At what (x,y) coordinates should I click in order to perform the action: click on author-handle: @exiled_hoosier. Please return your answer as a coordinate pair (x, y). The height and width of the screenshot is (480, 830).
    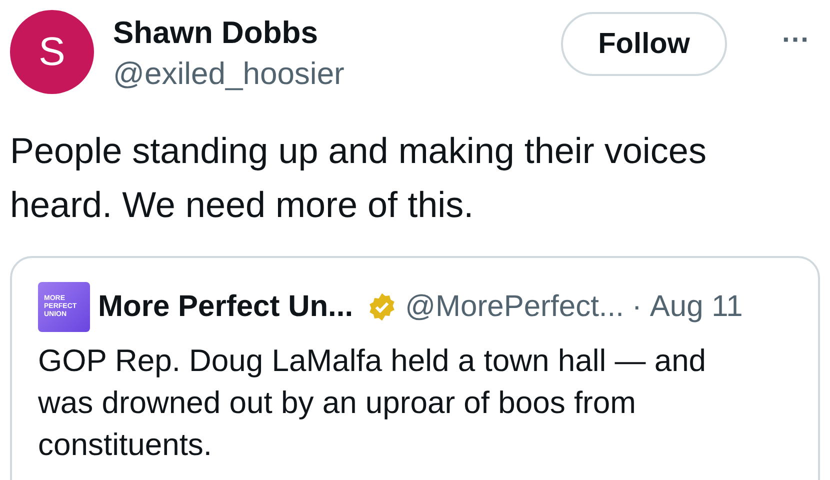
    Looking at the image, I should click on (229, 74).